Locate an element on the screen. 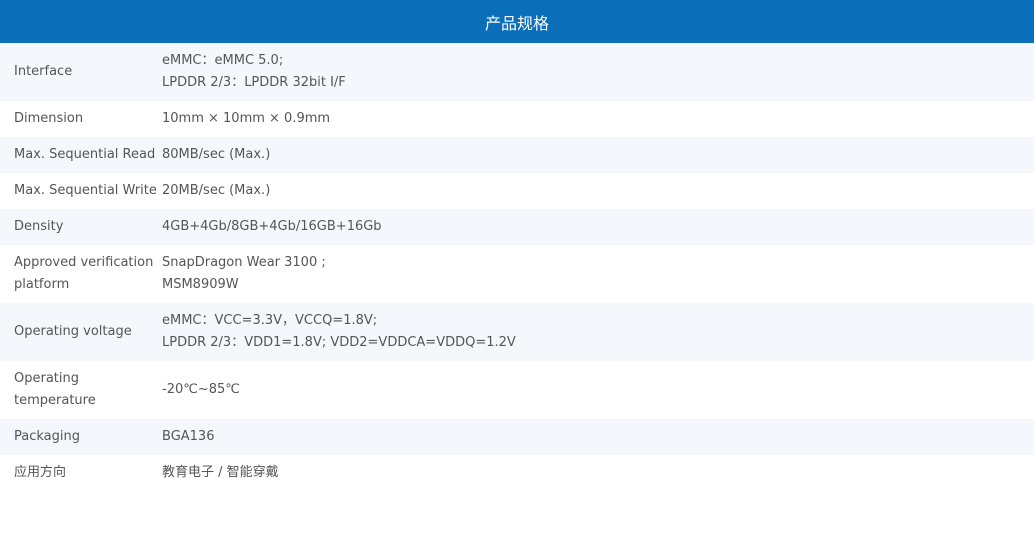  spec-value-line: eMMC：VCC=3.3V，VCCQ=1.8V; is located at coordinates (270, 320).